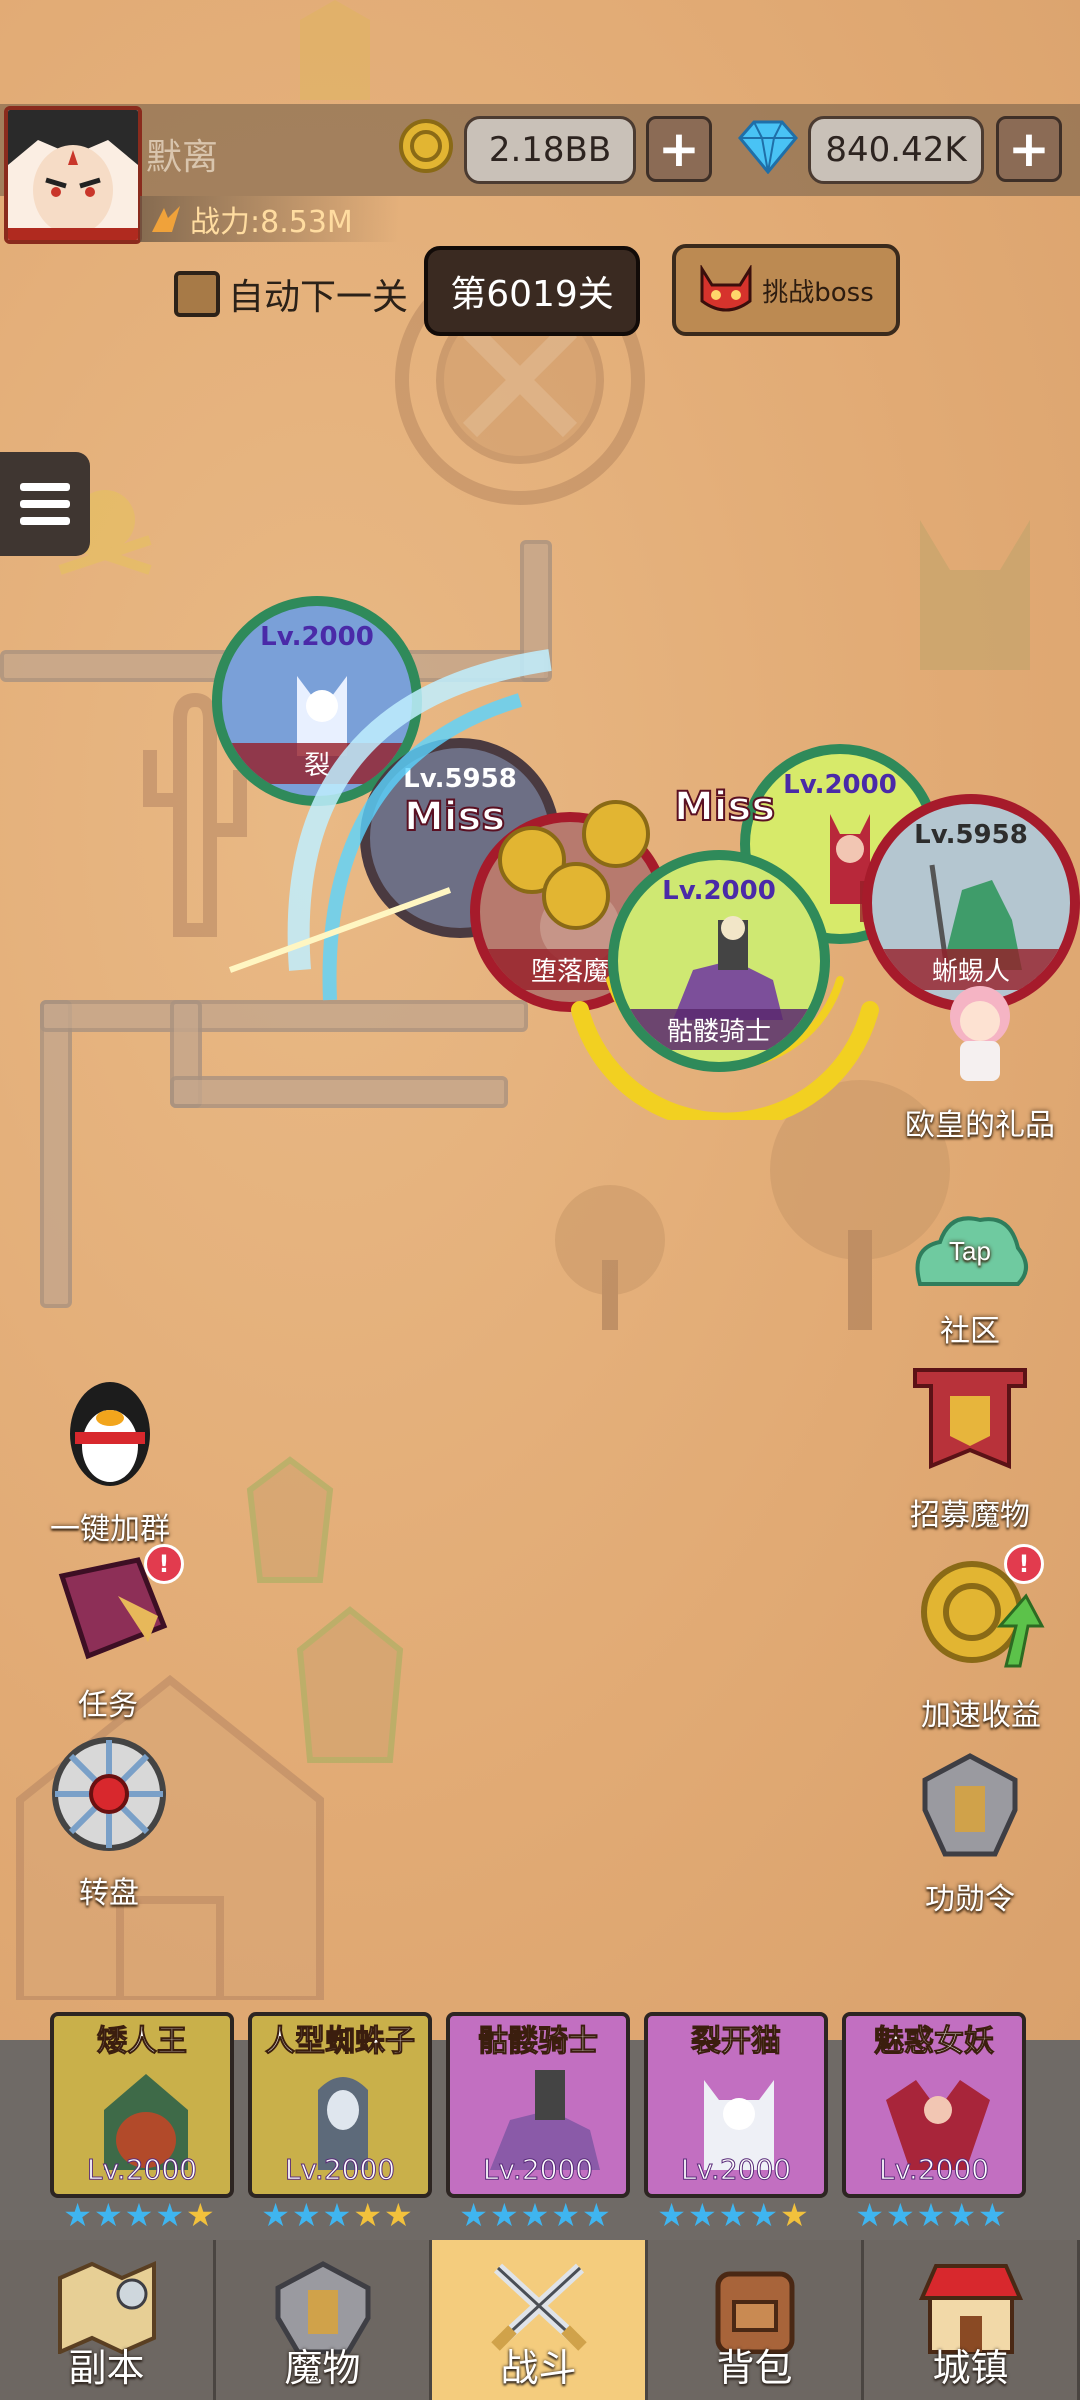 The width and height of the screenshot is (1080, 2400). I want to click on wheel-button: 转盘, so click(109, 1823).